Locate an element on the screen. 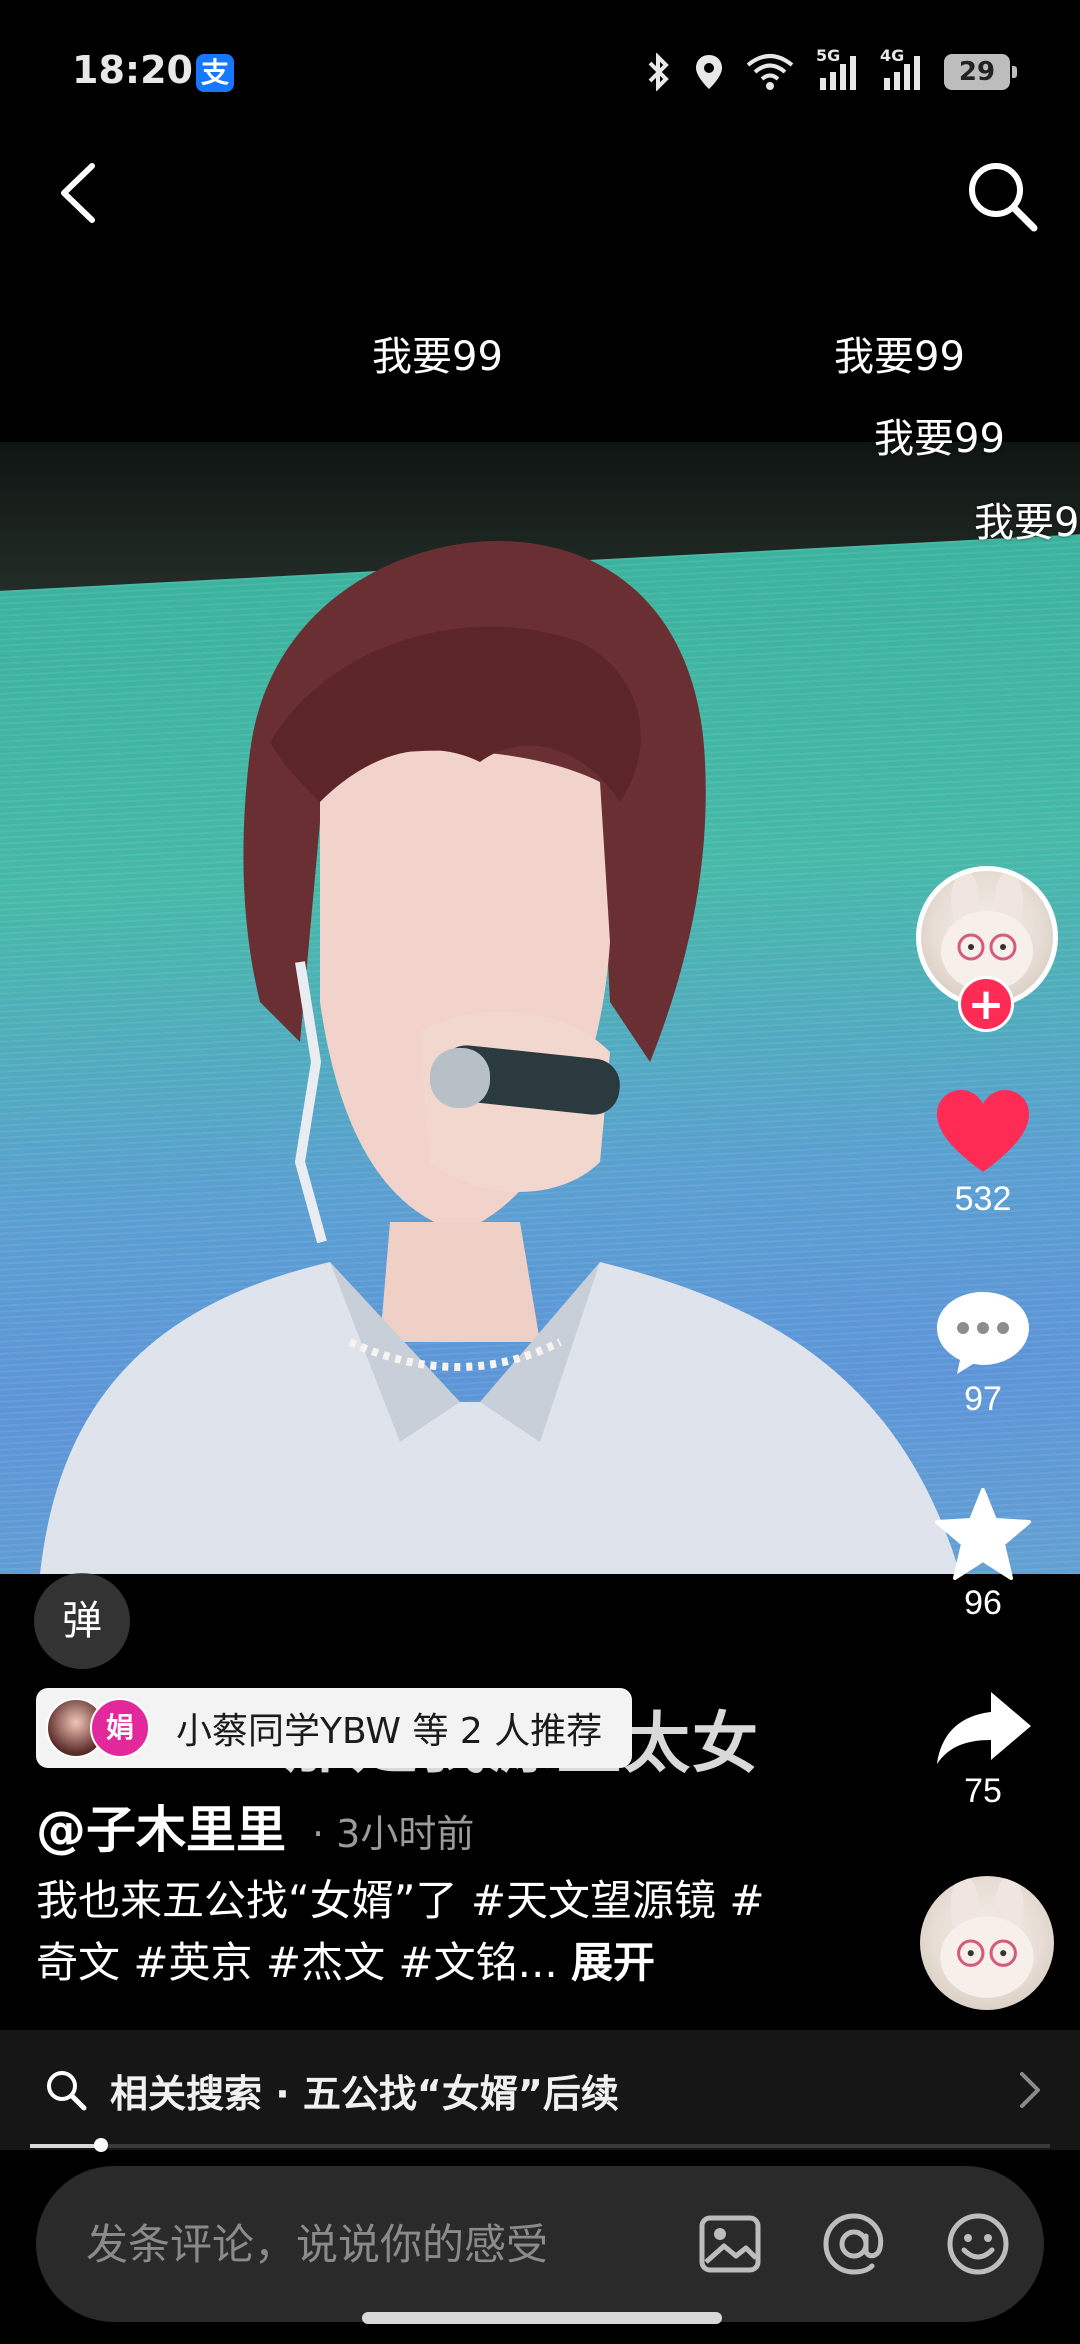 This screenshot has height=2344, width=1080. share-button: 75 is located at coordinates (983, 1749).